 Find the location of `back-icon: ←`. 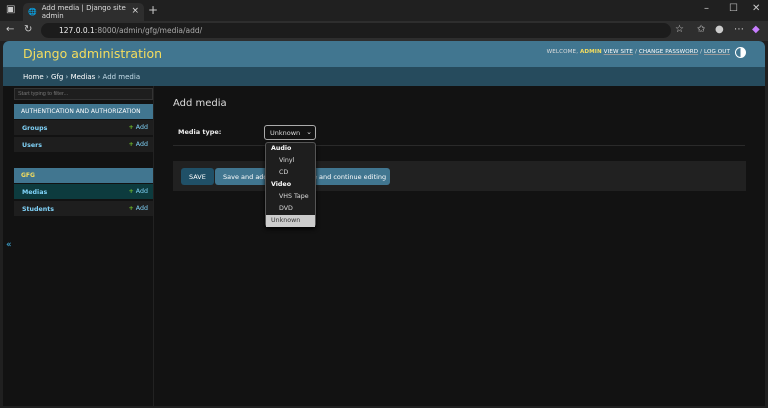

back-icon: ← is located at coordinates (10, 29).